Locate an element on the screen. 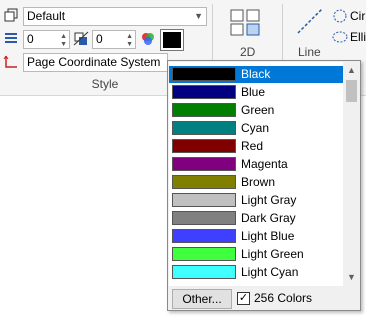 This screenshot has width=366, height=319. current-color-button is located at coordinates (172, 40).